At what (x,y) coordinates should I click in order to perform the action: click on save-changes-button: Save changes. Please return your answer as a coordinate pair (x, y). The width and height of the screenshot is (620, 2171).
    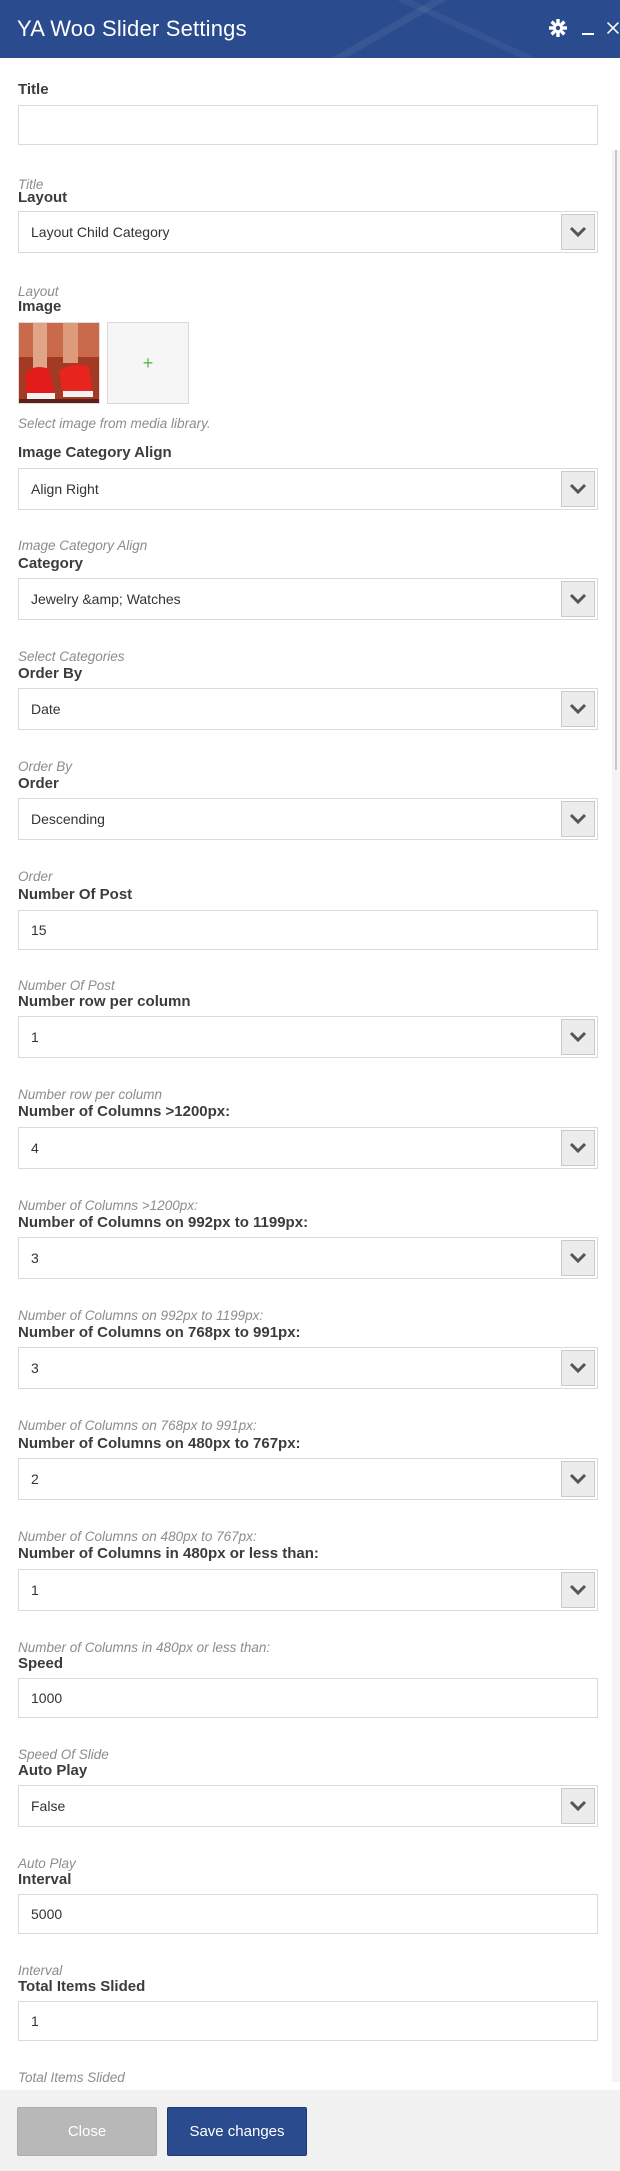
    Looking at the image, I should click on (237, 2131).